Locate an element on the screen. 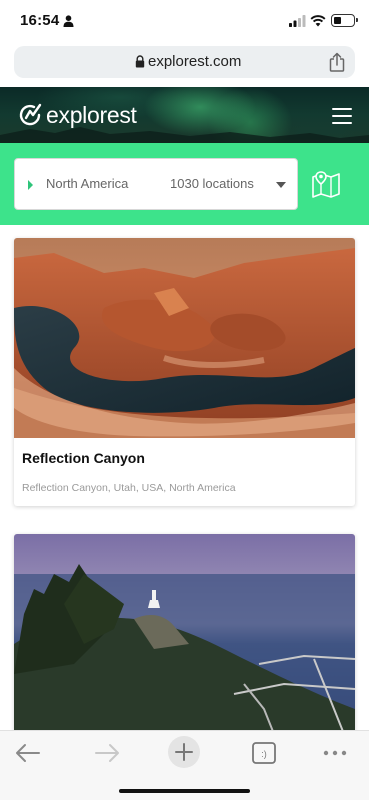 Image resolution: width=369 pixels, height=800 pixels. signal-icon is located at coordinates (297, 21).